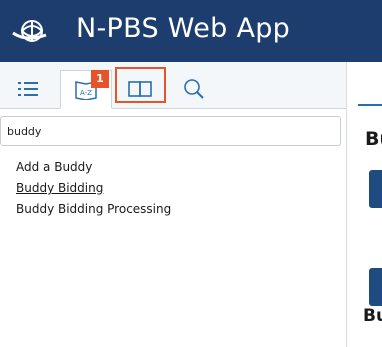  What do you see at coordinates (86, 93) in the screenshot?
I see `index-icon-text: A-Z` at bounding box center [86, 93].